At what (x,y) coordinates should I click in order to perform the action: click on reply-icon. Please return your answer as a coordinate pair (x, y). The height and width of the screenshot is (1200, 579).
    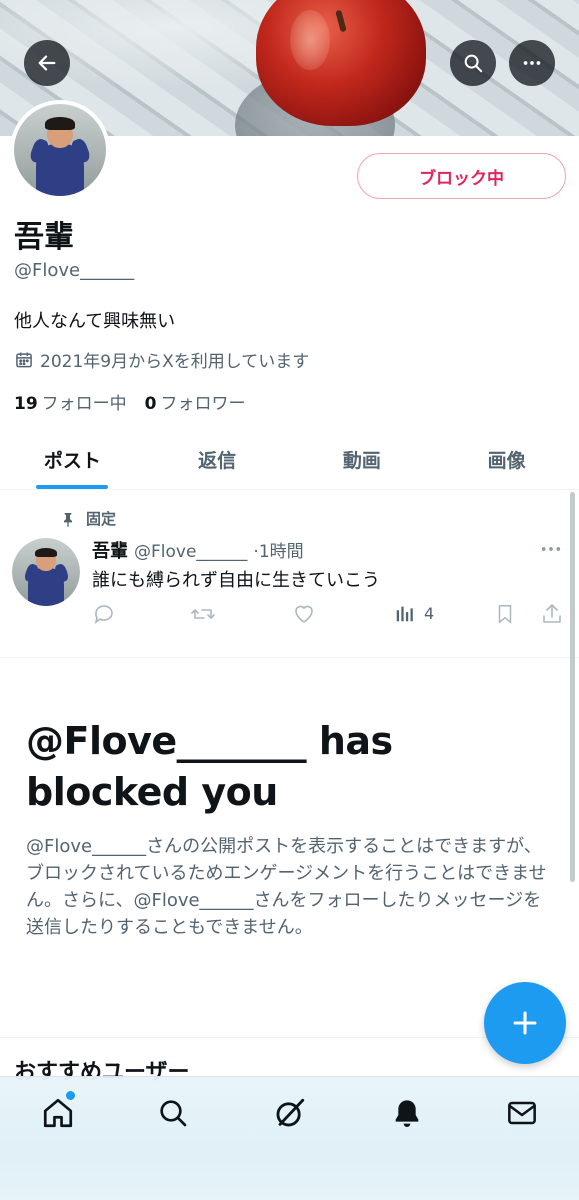
    Looking at the image, I should click on (103, 614).